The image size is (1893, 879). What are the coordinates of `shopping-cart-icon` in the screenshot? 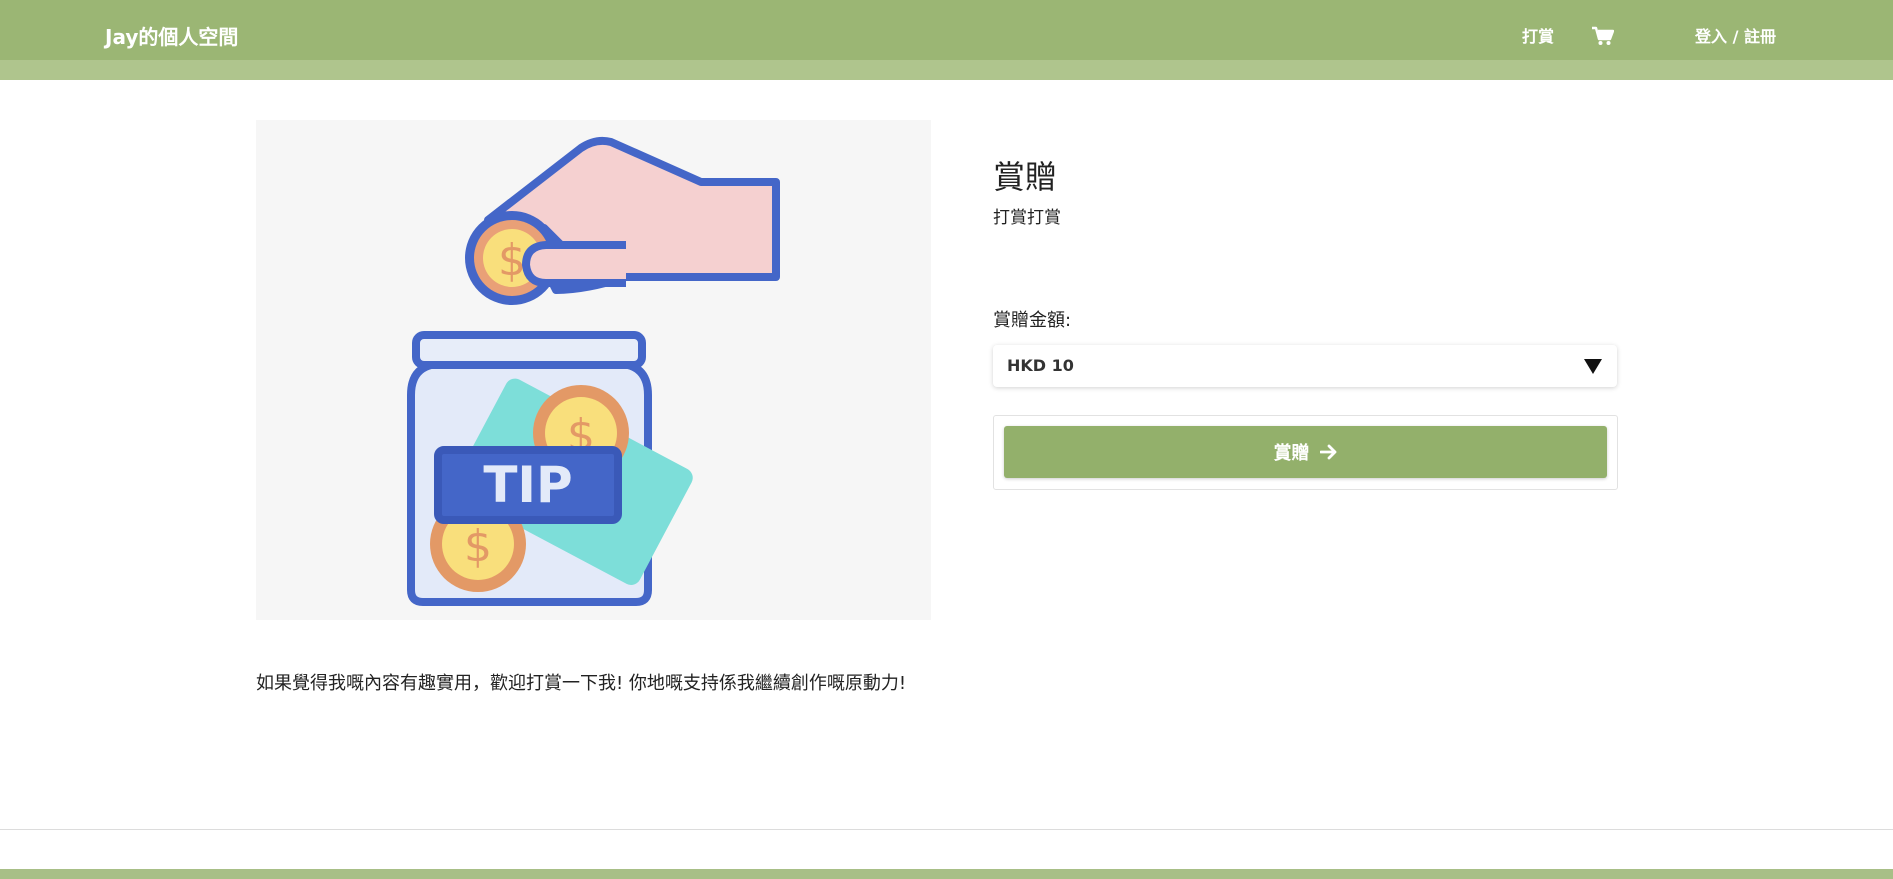 It's located at (1603, 36).